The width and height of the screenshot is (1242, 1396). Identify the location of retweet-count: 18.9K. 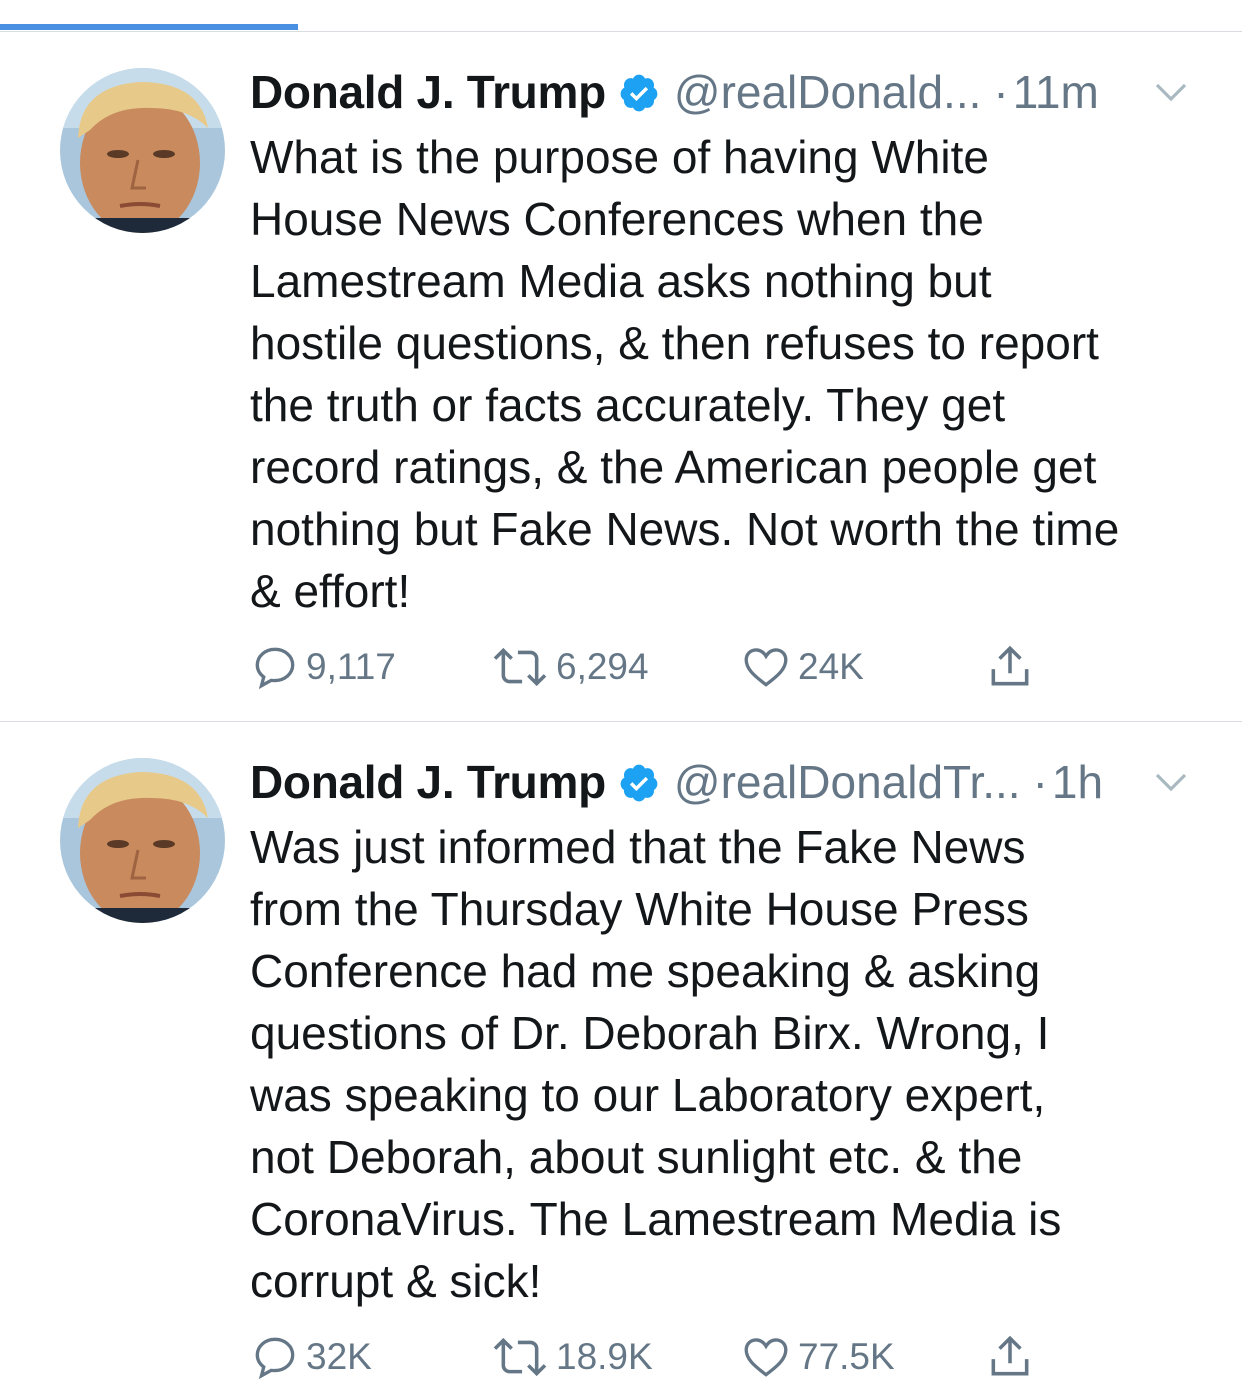
(604, 1356).